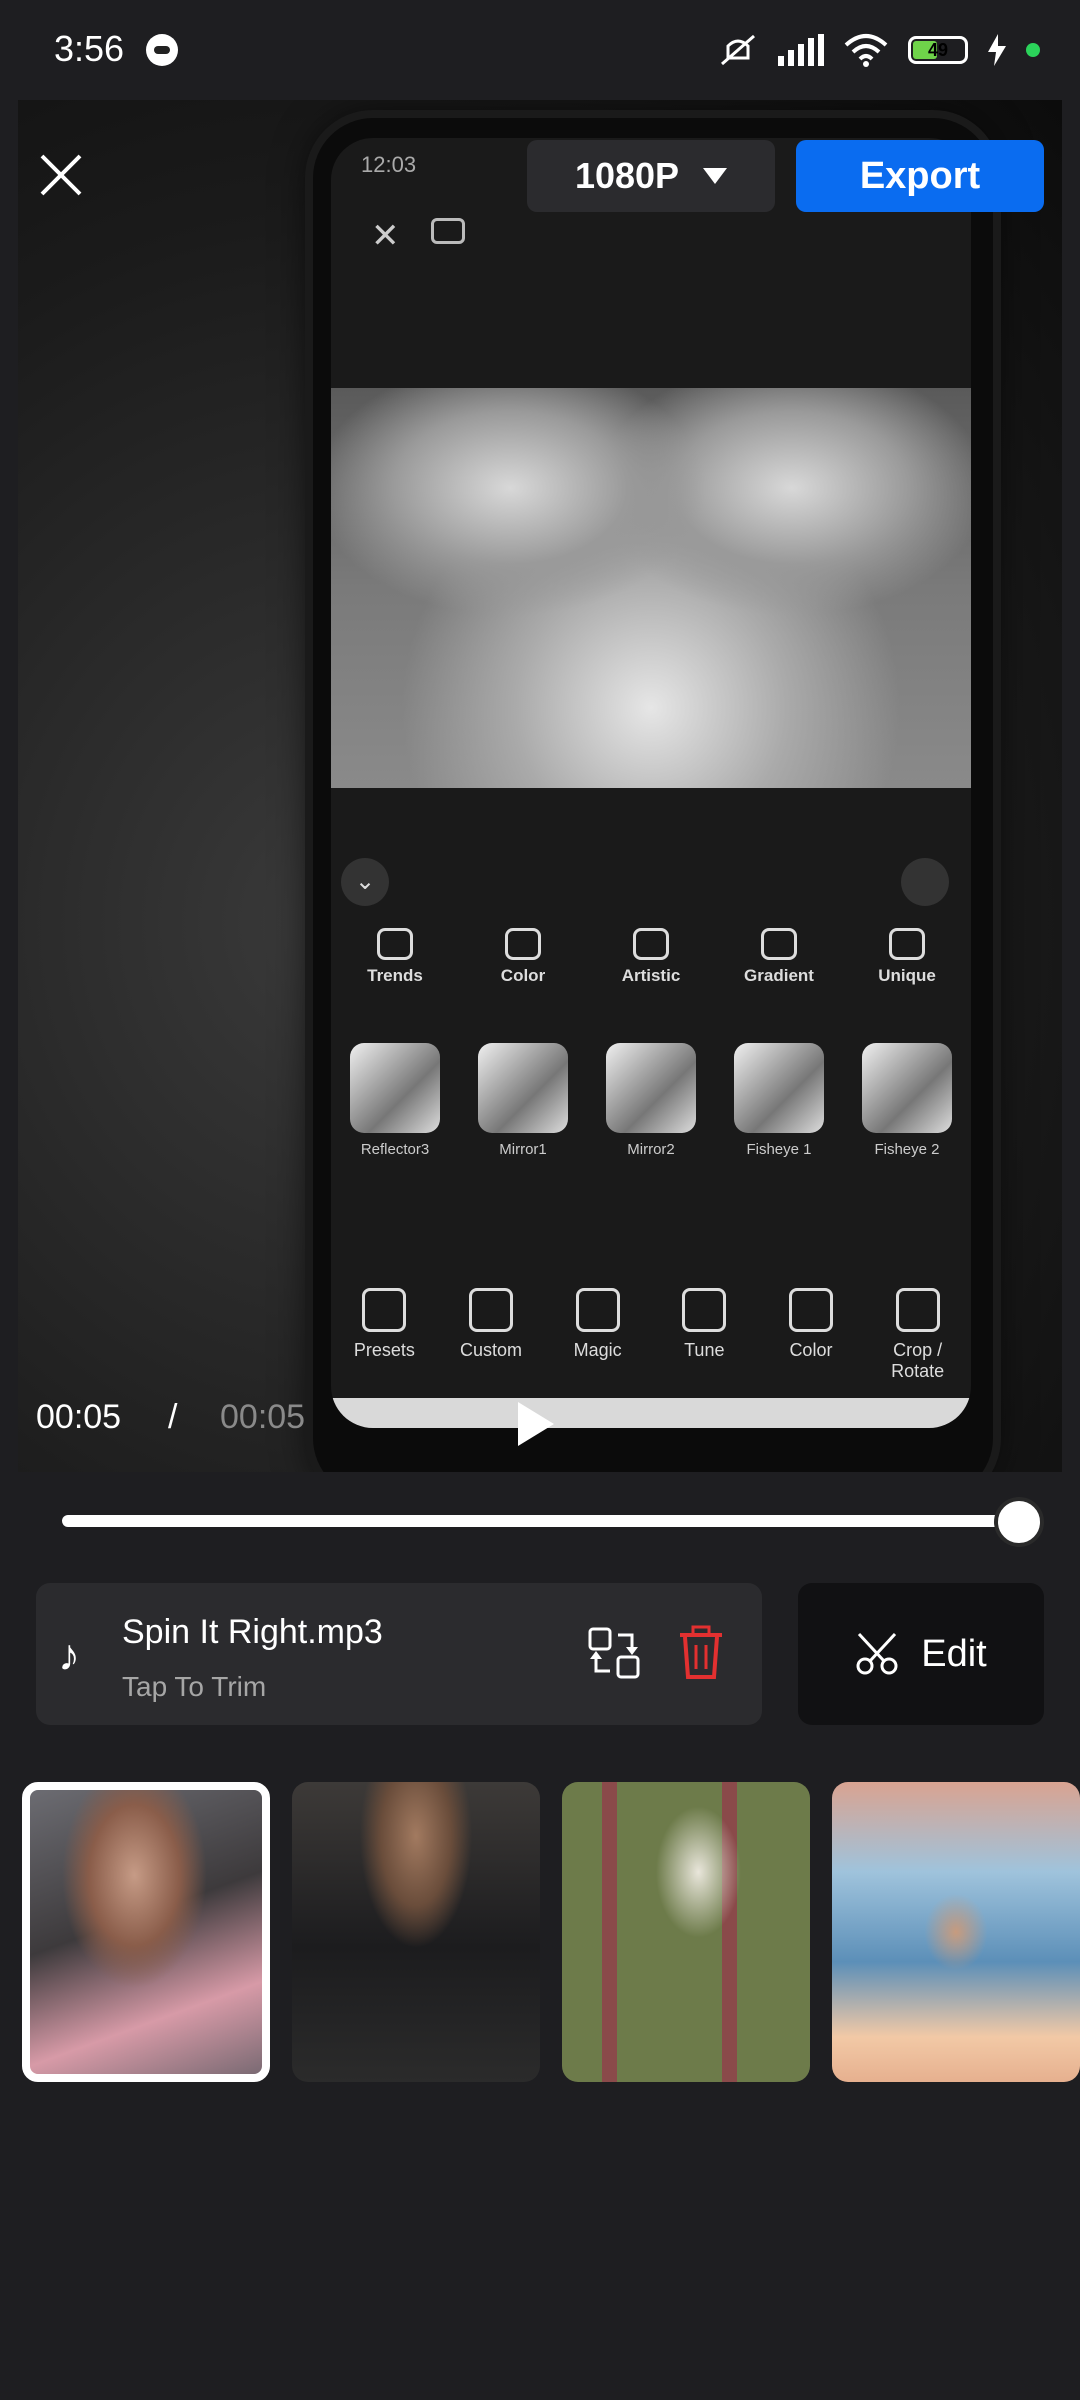  I want to click on music-note-icon: ♪, so click(69, 1655).